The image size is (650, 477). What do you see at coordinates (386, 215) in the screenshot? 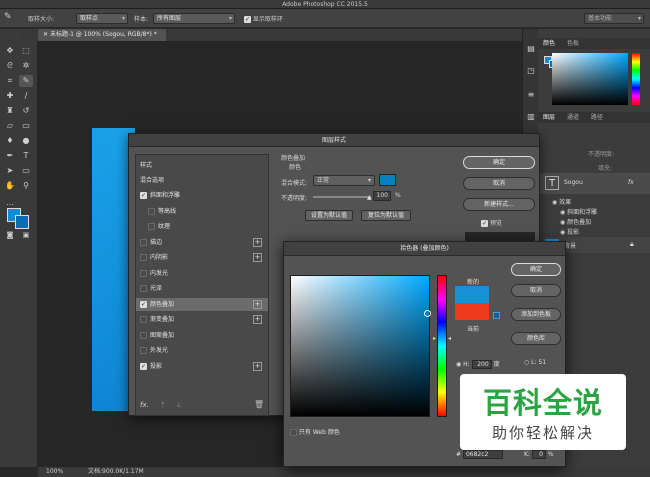
I see `reset-default-button: 复位为默认值` at bounding box center [386, 215].